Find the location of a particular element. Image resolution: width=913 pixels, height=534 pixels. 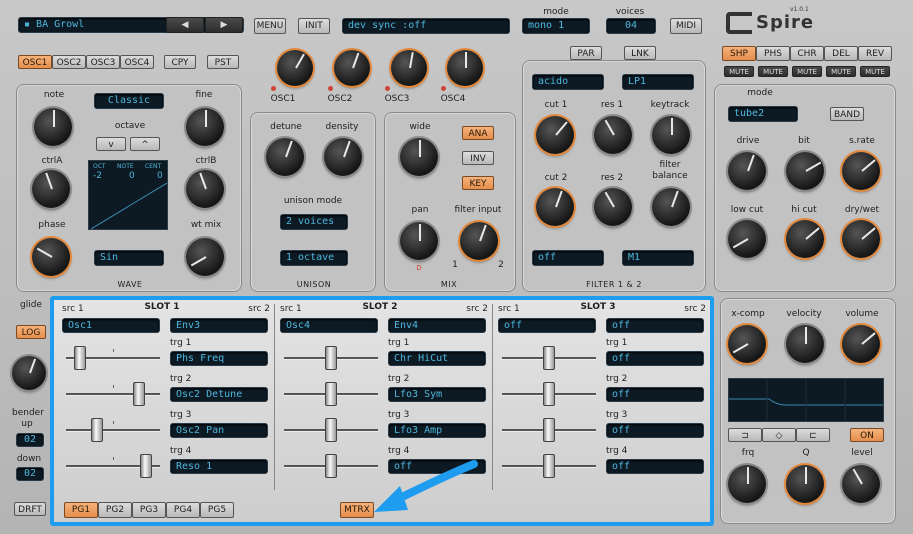

wave-display: Sin is located at coordinates (129, 258).